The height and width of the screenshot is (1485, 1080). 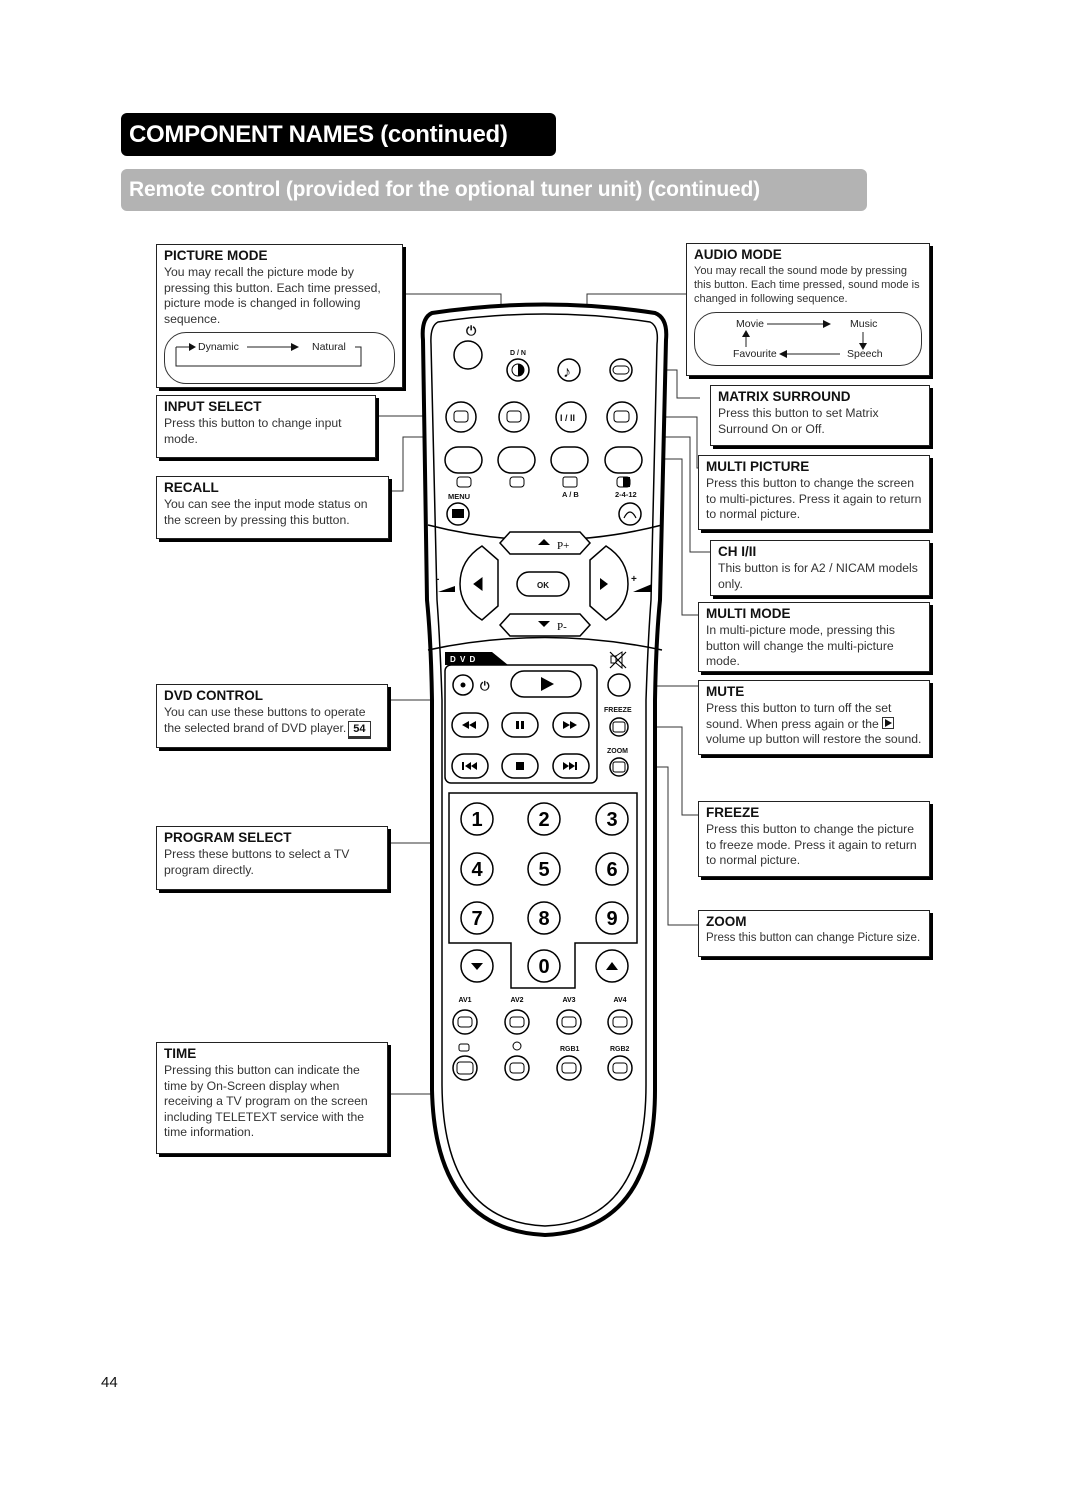 I want to click on digit-label: 9, so click(x=611, y=919).